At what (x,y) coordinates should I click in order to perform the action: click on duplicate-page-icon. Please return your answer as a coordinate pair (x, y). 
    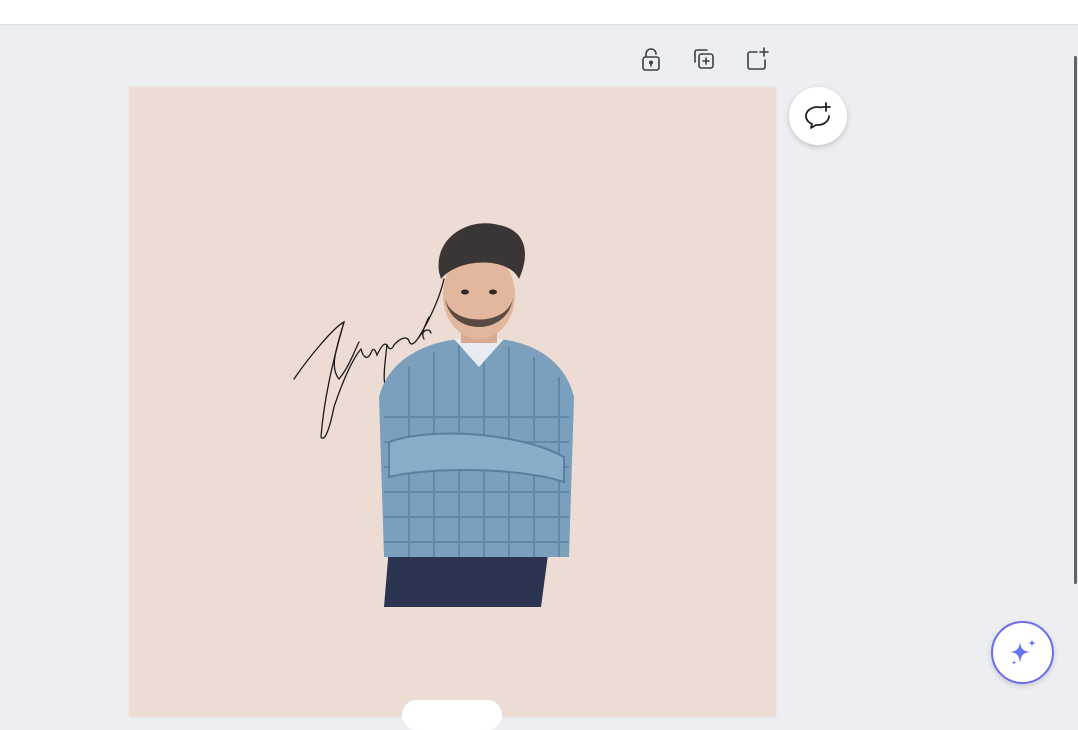
    Looking at the image, I should click on (704, 59).